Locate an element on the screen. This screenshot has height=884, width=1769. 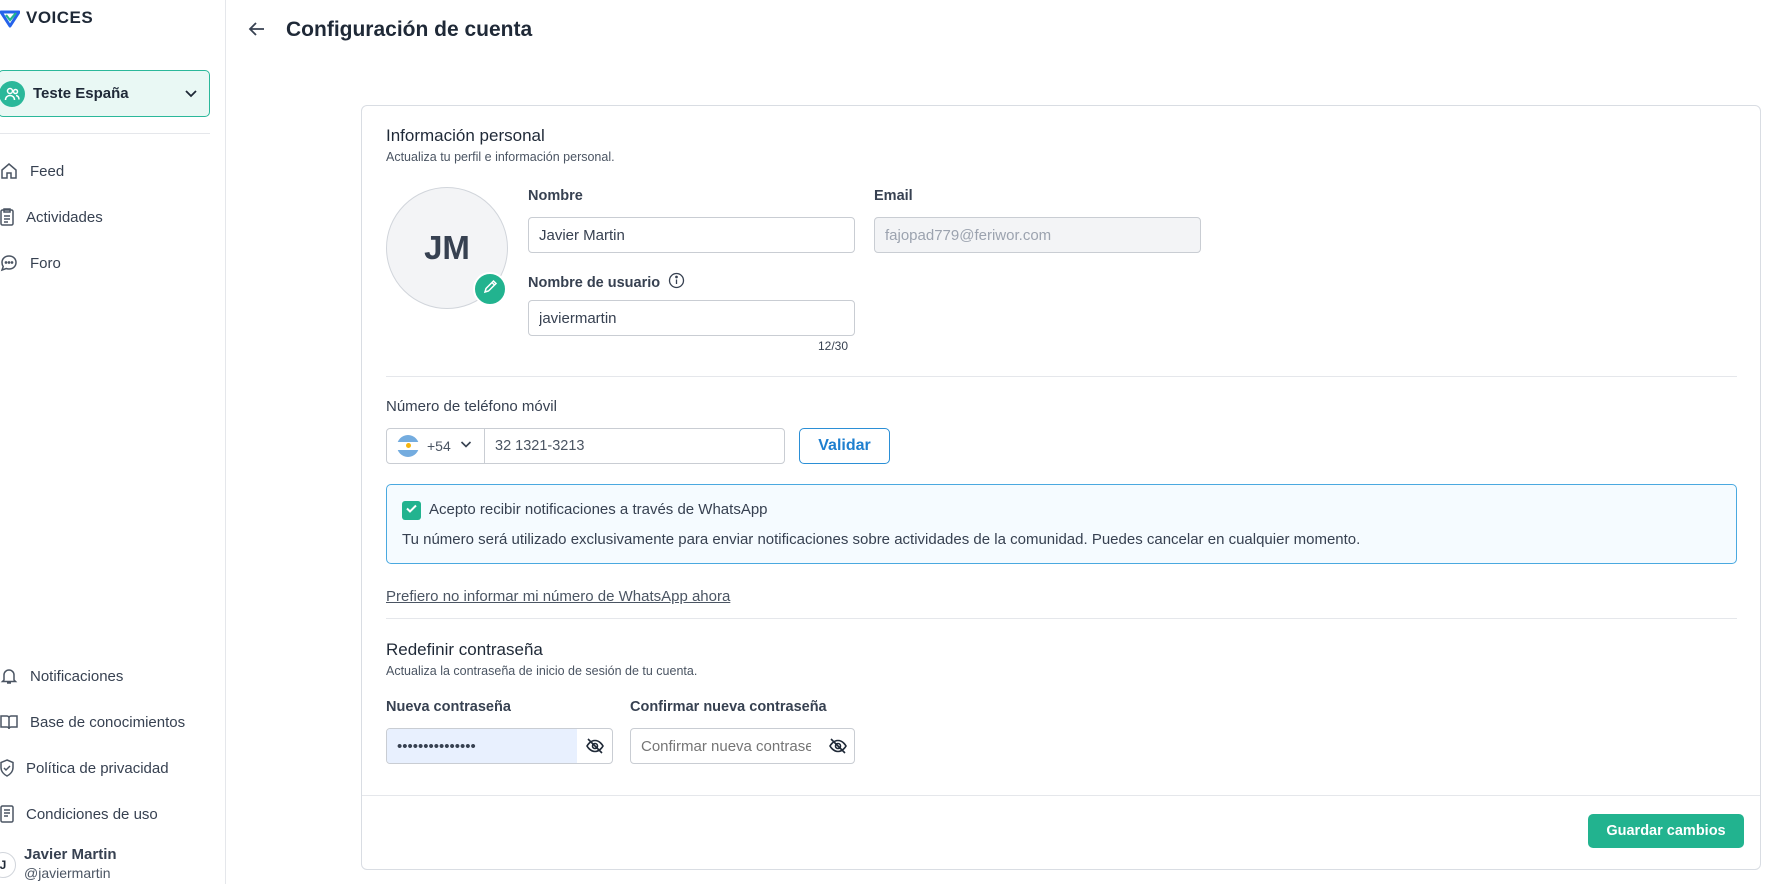
user-info: Javier Martin @javiermartin is located at coordinates (70, 863).